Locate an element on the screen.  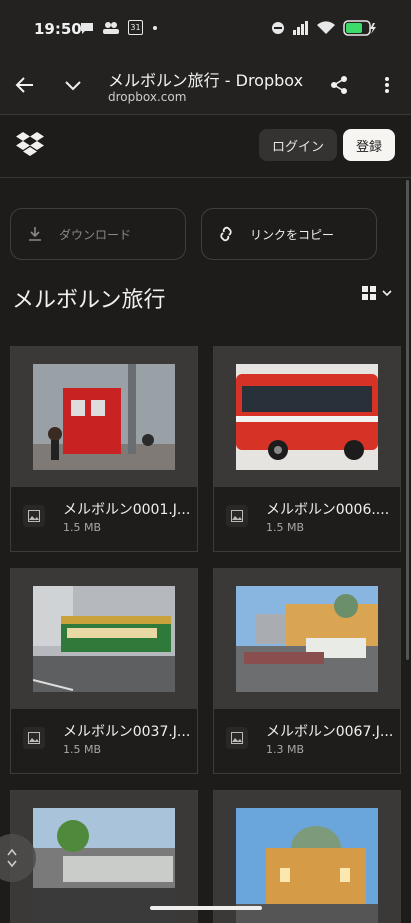
more-options-button is located at coordinates (387, 85).